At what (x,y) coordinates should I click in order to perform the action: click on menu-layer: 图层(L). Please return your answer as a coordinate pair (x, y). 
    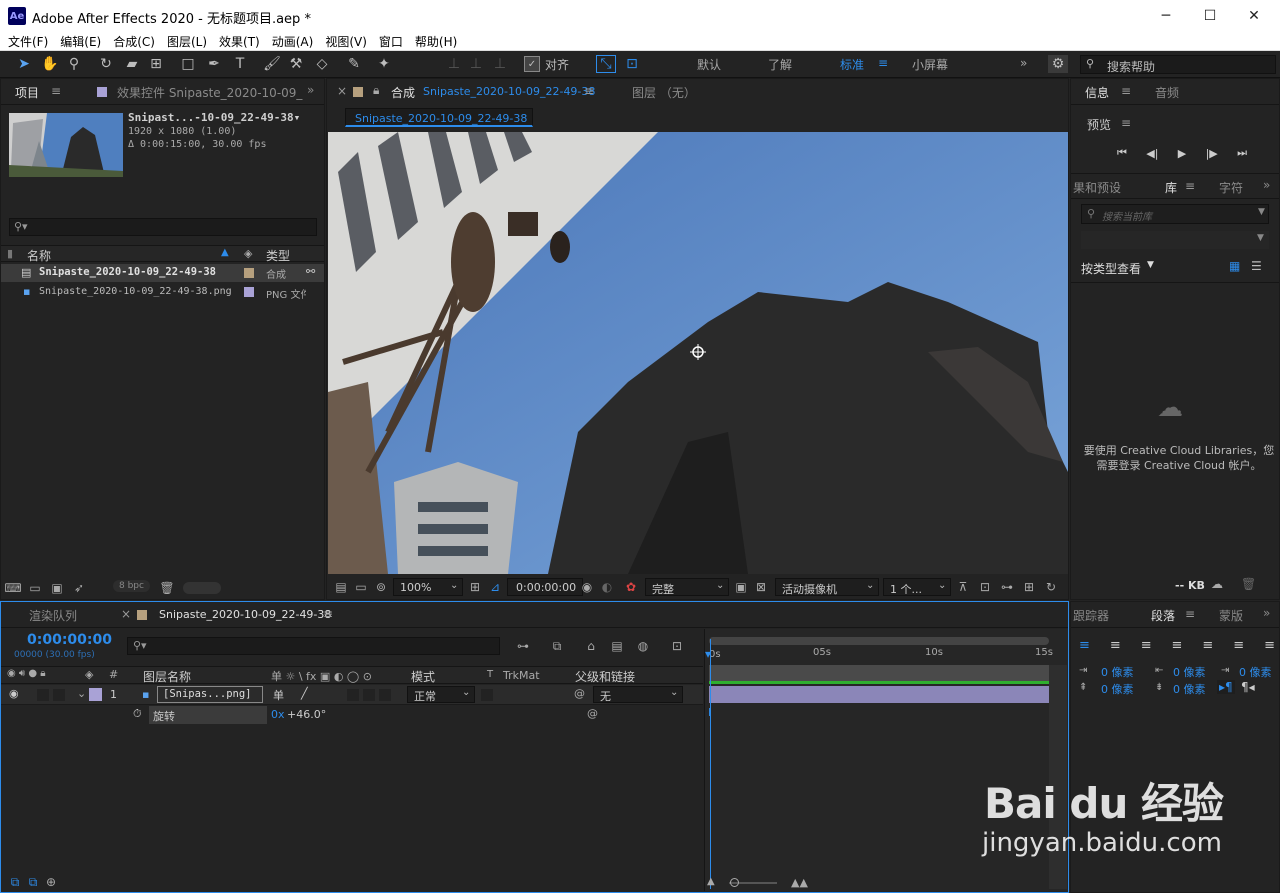
    Looking at the image, I should click on (187, 41).